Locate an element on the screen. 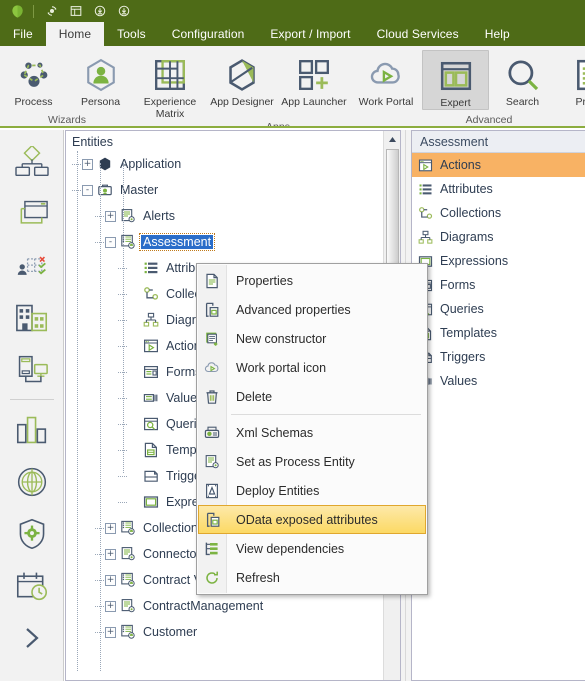 The height and width of the screenshot is (681, 585). context-menu-item-advanced-properties: Advanced properties is located at coordinates (312, 309).